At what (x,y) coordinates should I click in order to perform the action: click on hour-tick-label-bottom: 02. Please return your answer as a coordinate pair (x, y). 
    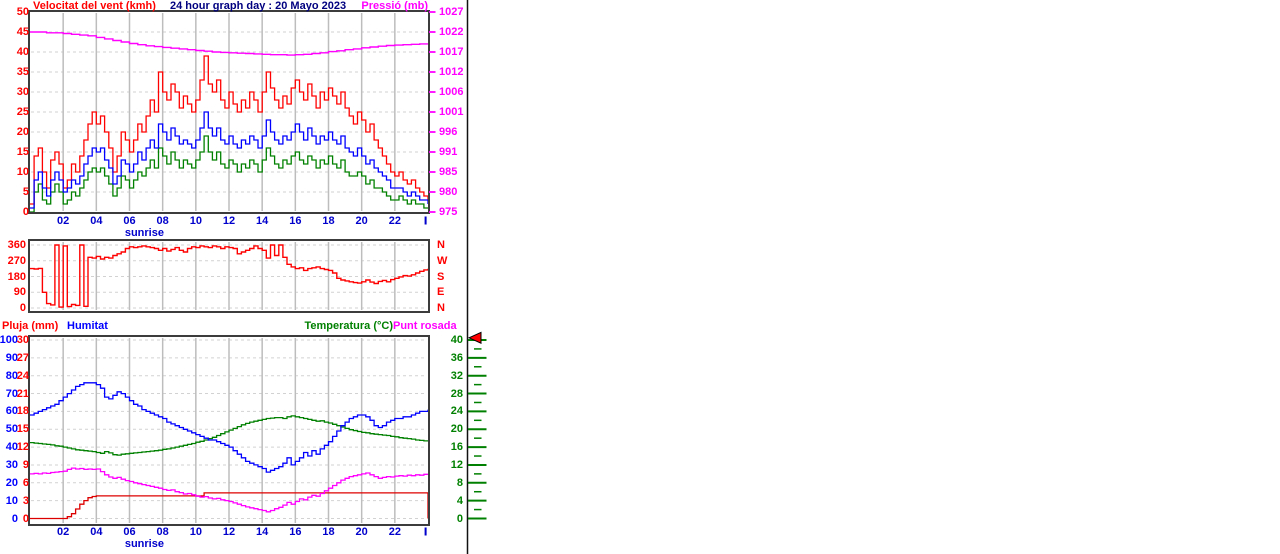
    Looking at the image, I should click on (63, 532).